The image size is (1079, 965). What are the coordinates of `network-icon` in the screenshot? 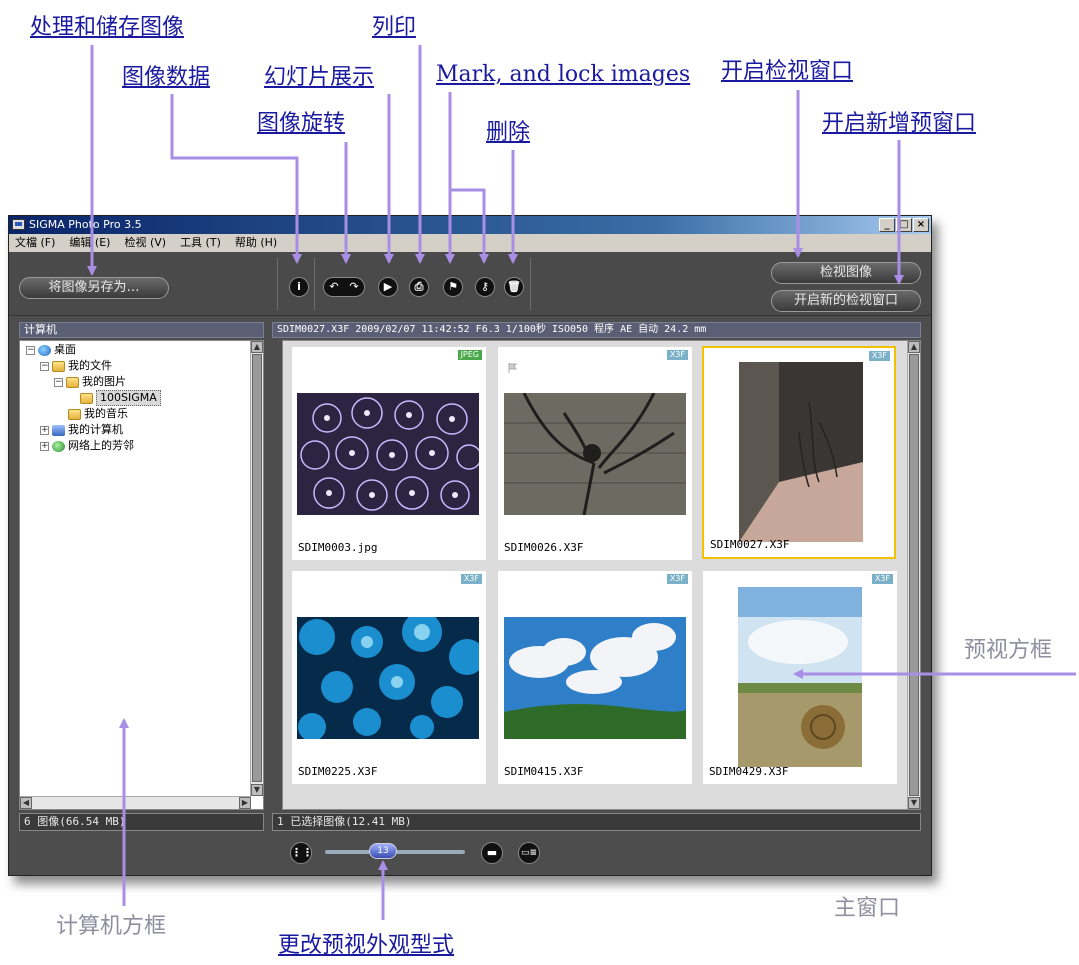 It's located at (58, 446).